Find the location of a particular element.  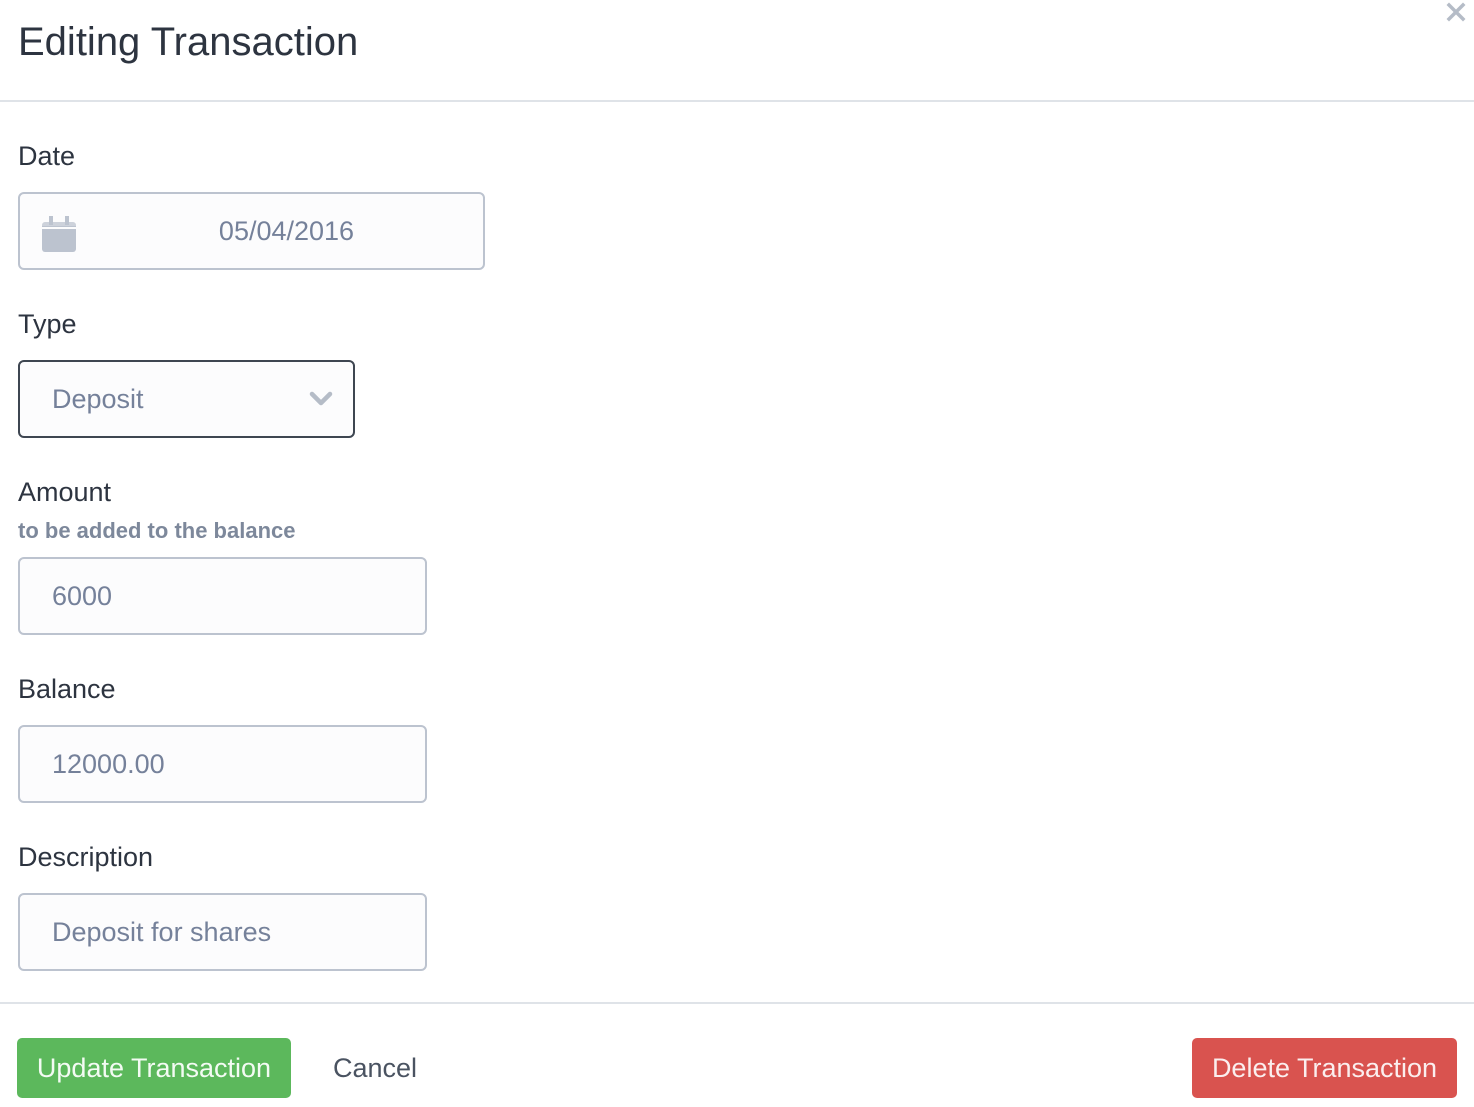

date-input: 05/04/2016 is located at coordinates (251, 231).